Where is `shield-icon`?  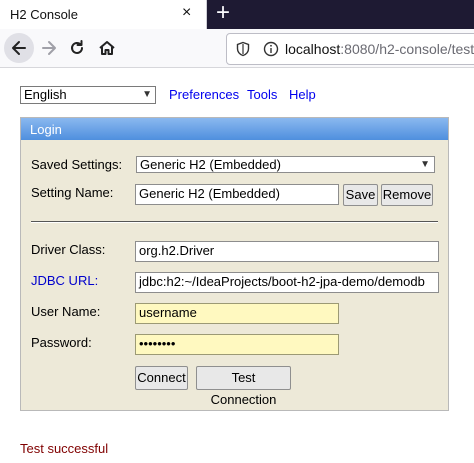 shield-icon is located at coordinates (243, 49).